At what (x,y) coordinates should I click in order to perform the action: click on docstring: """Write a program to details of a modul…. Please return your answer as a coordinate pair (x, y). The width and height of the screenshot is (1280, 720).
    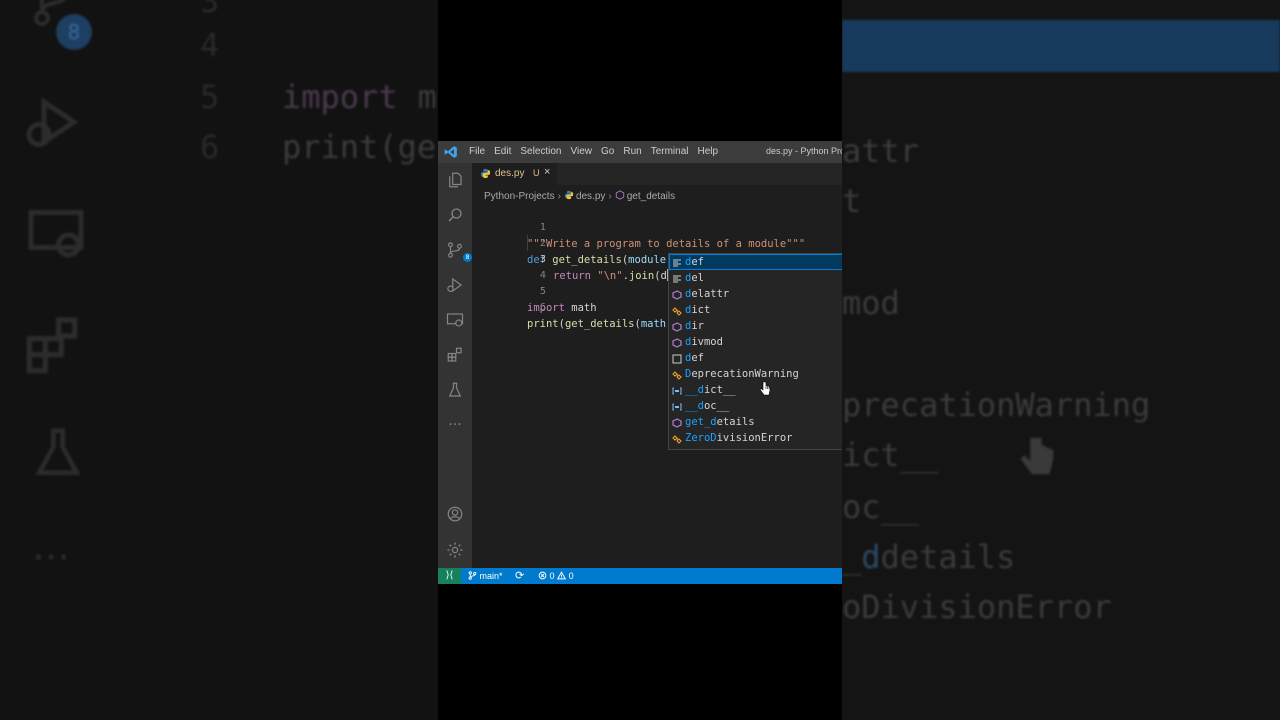
    Looking at the image, I should click on (666, 244).